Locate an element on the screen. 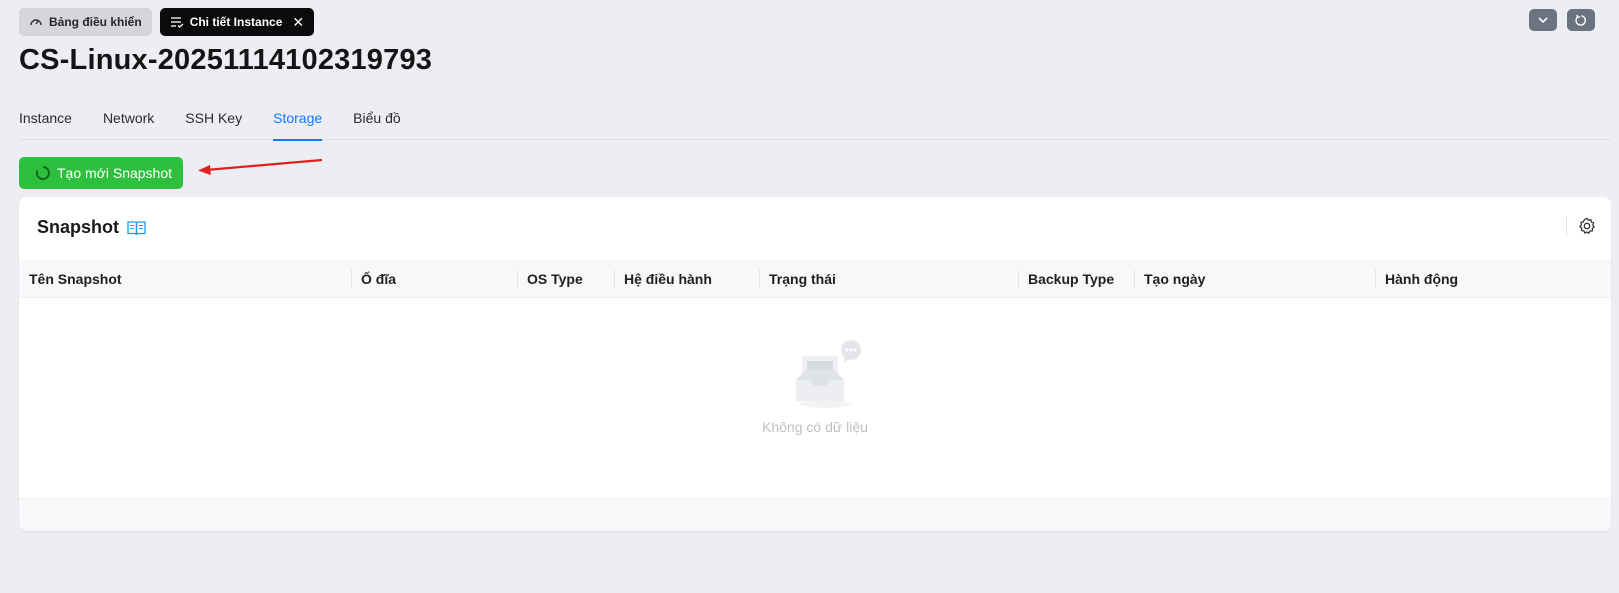  refresh-icon is located at coordinates (1580, 20).